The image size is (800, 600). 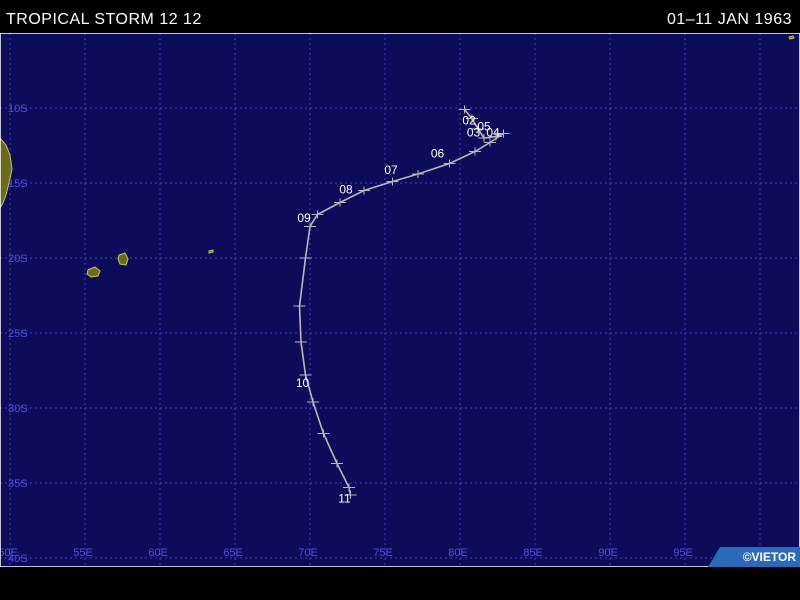 I want to click on day-label: 09, so click(x=304, y=218).